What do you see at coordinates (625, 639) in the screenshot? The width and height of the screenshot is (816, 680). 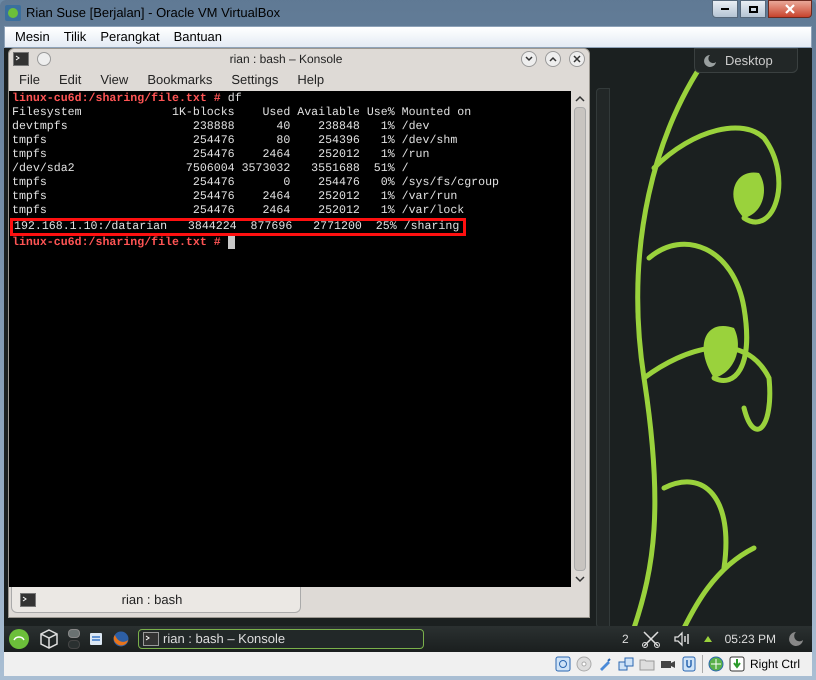 I see `desktop-count: 2` at bounding box center [625, 639].